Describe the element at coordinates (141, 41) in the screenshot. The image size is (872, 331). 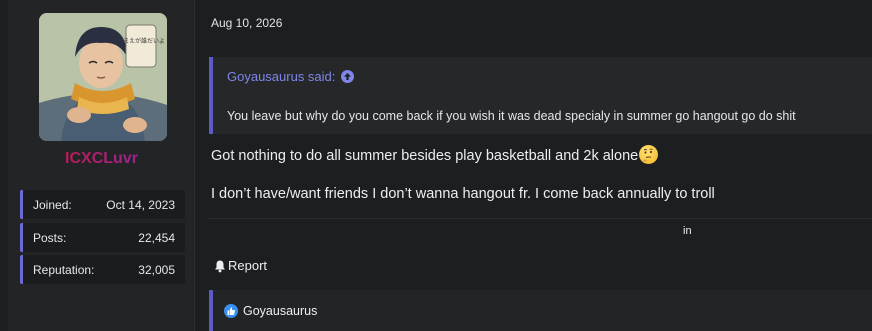
I see `avatar-speech-text: おまえが誰だいよ` at that location.